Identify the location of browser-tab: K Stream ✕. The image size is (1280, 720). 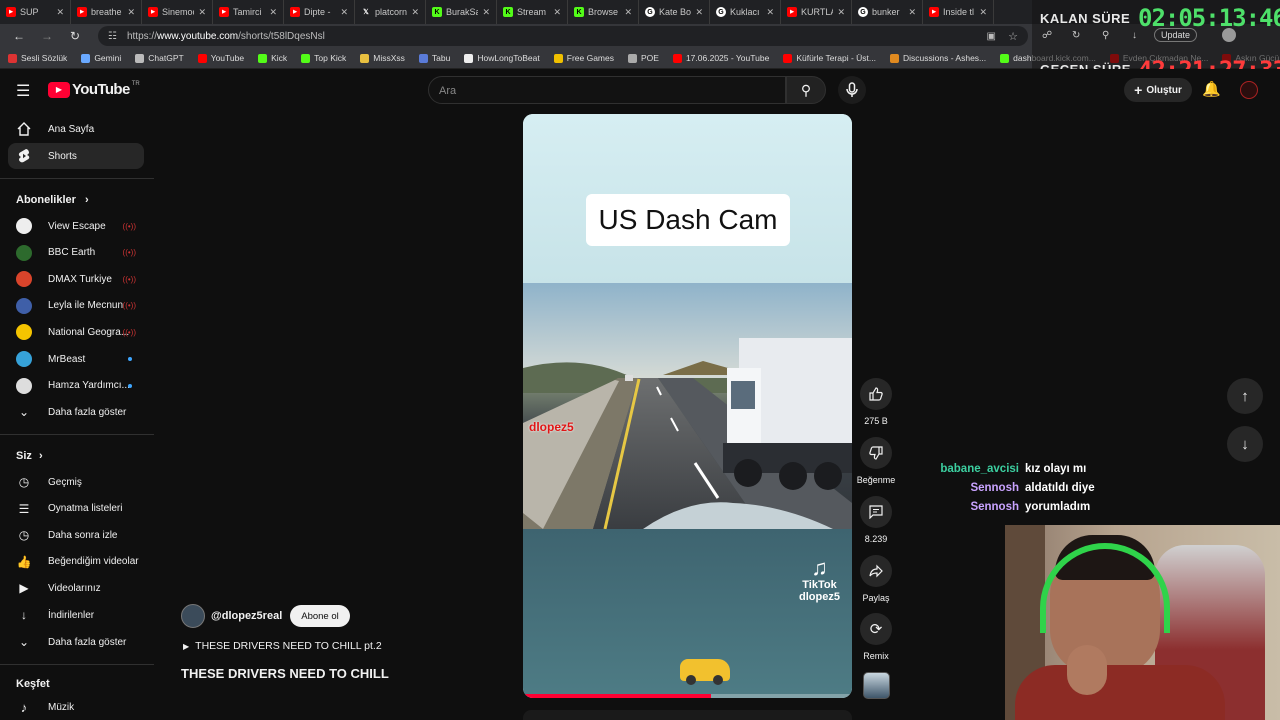
(532, 12).